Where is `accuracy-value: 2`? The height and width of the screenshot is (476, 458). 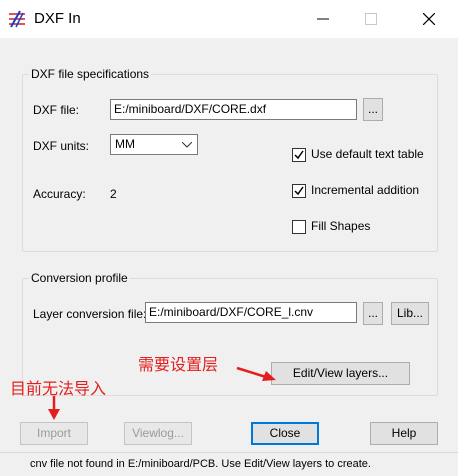 accuracy-value: 2 is located at coordinates (113, 194).